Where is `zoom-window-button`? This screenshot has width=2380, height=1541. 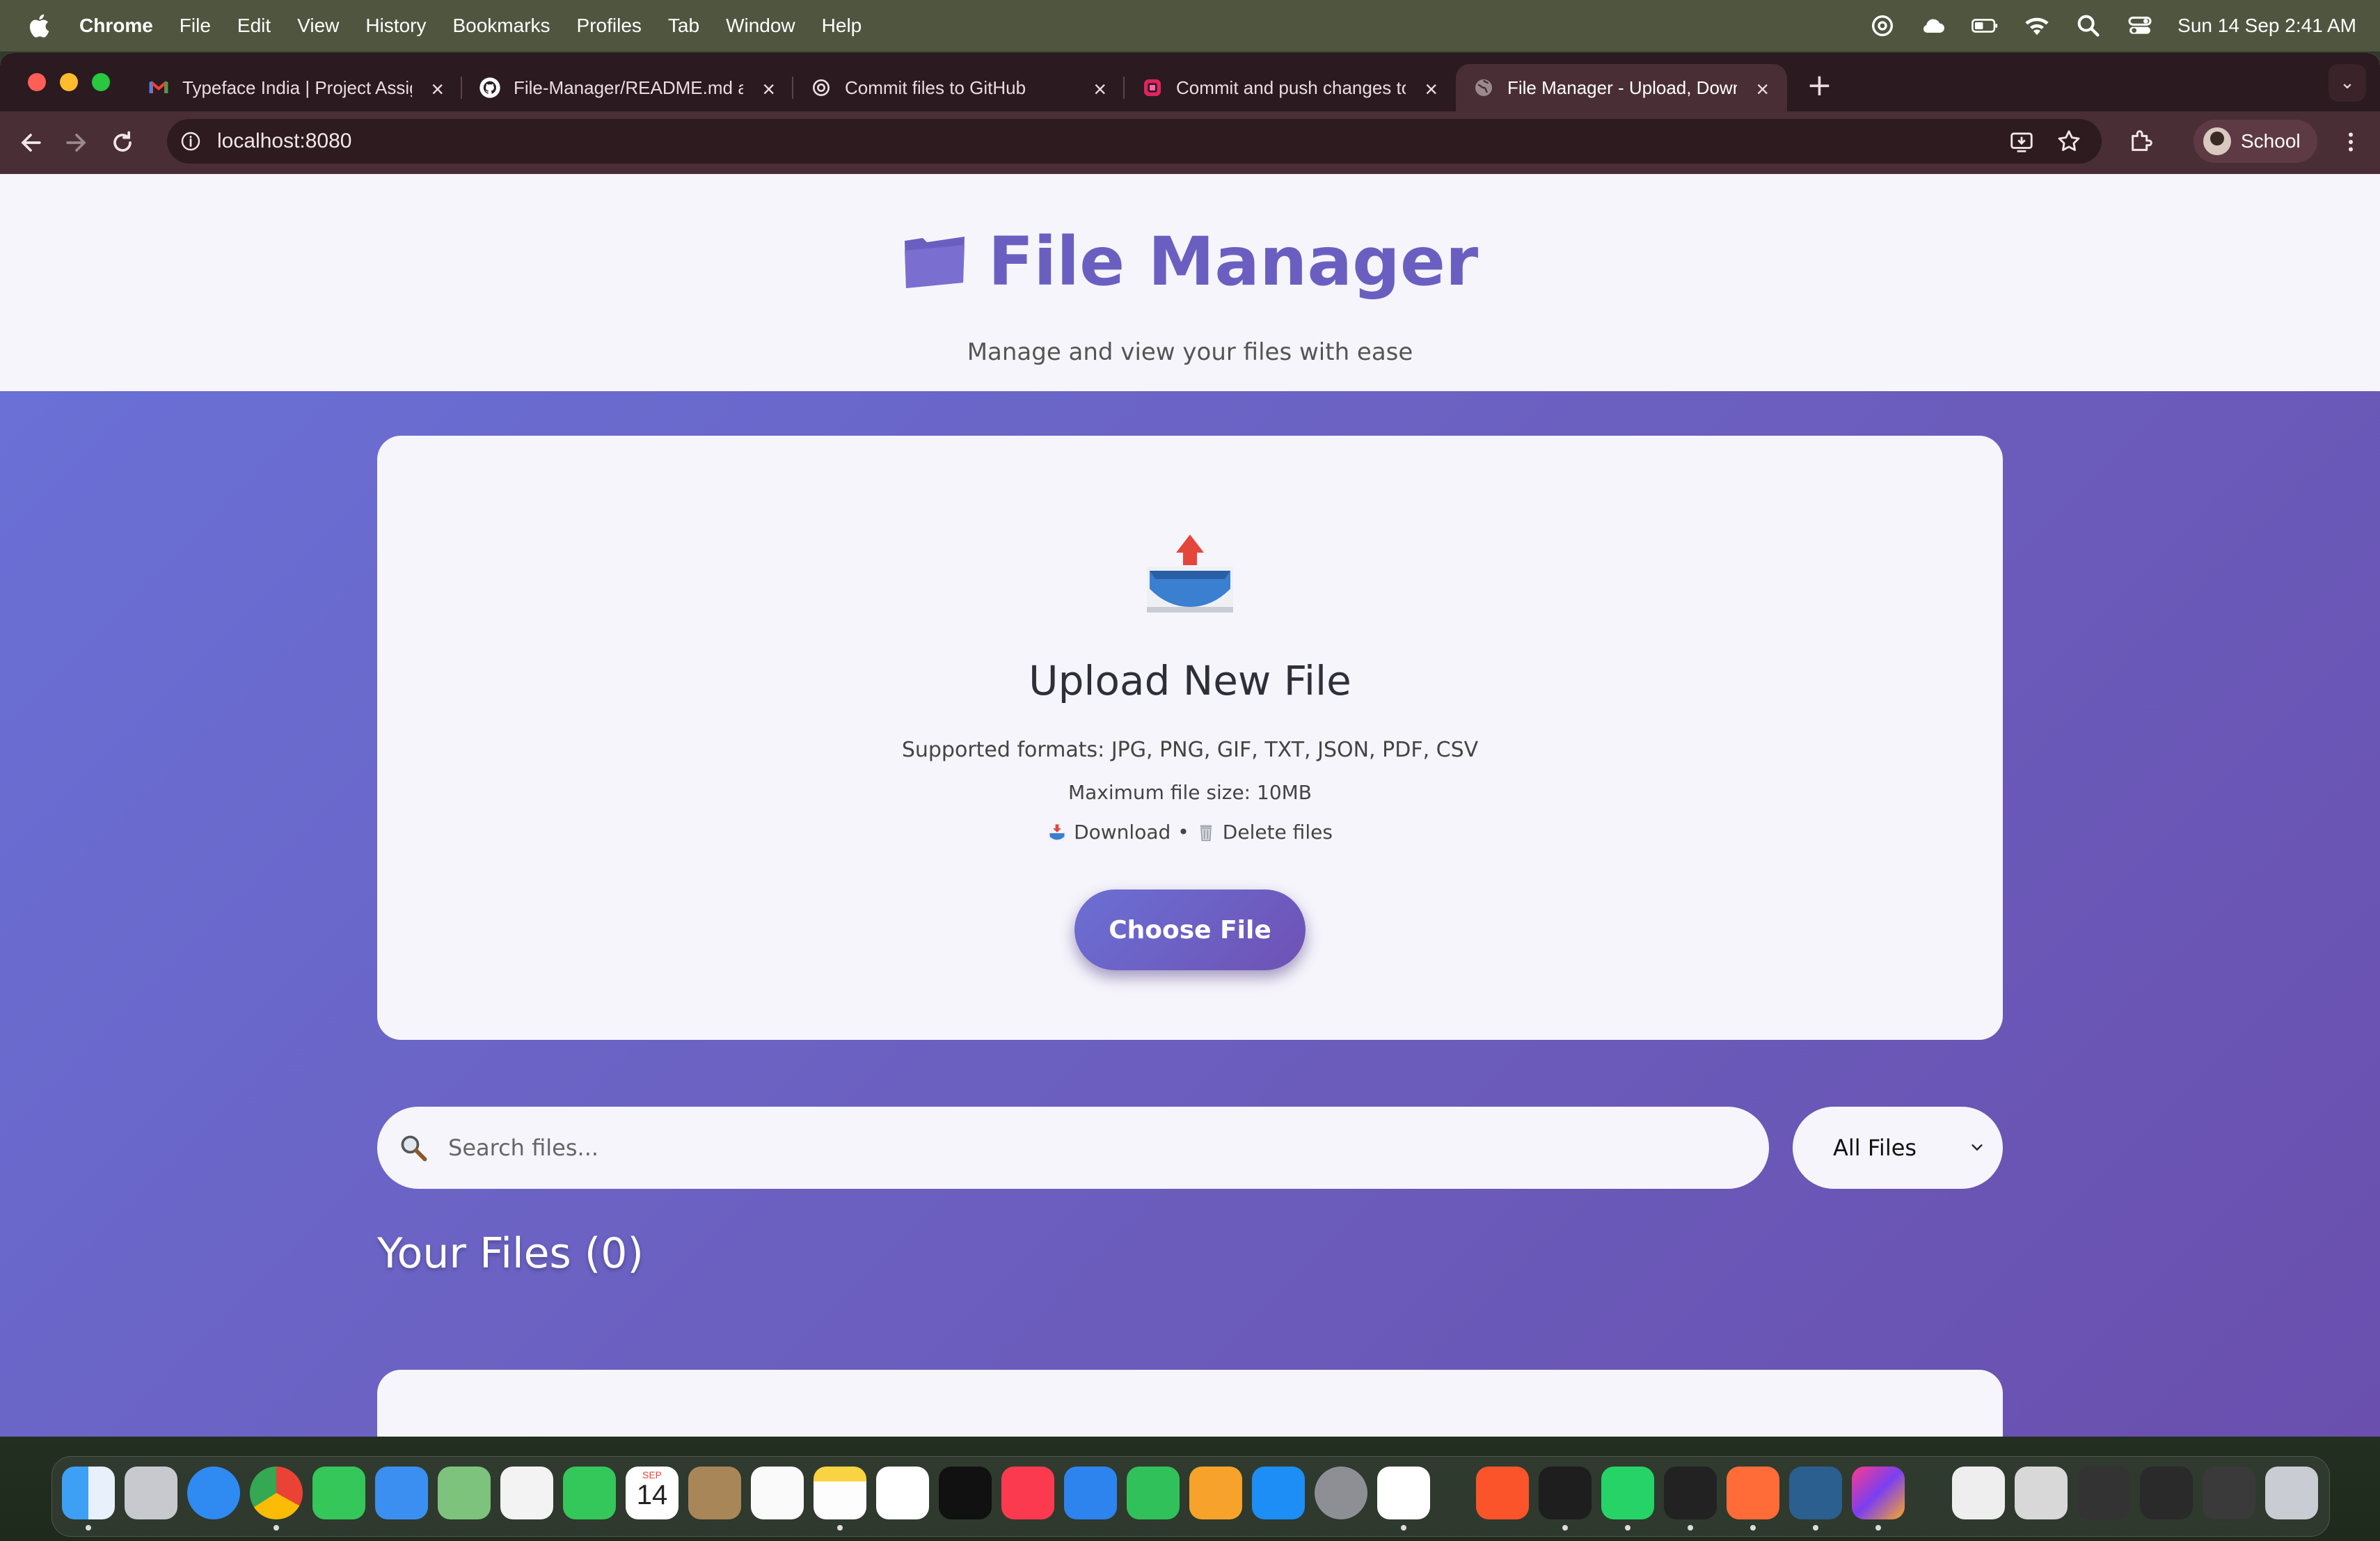 zoom-window-button is located at coordinates (101, 82).